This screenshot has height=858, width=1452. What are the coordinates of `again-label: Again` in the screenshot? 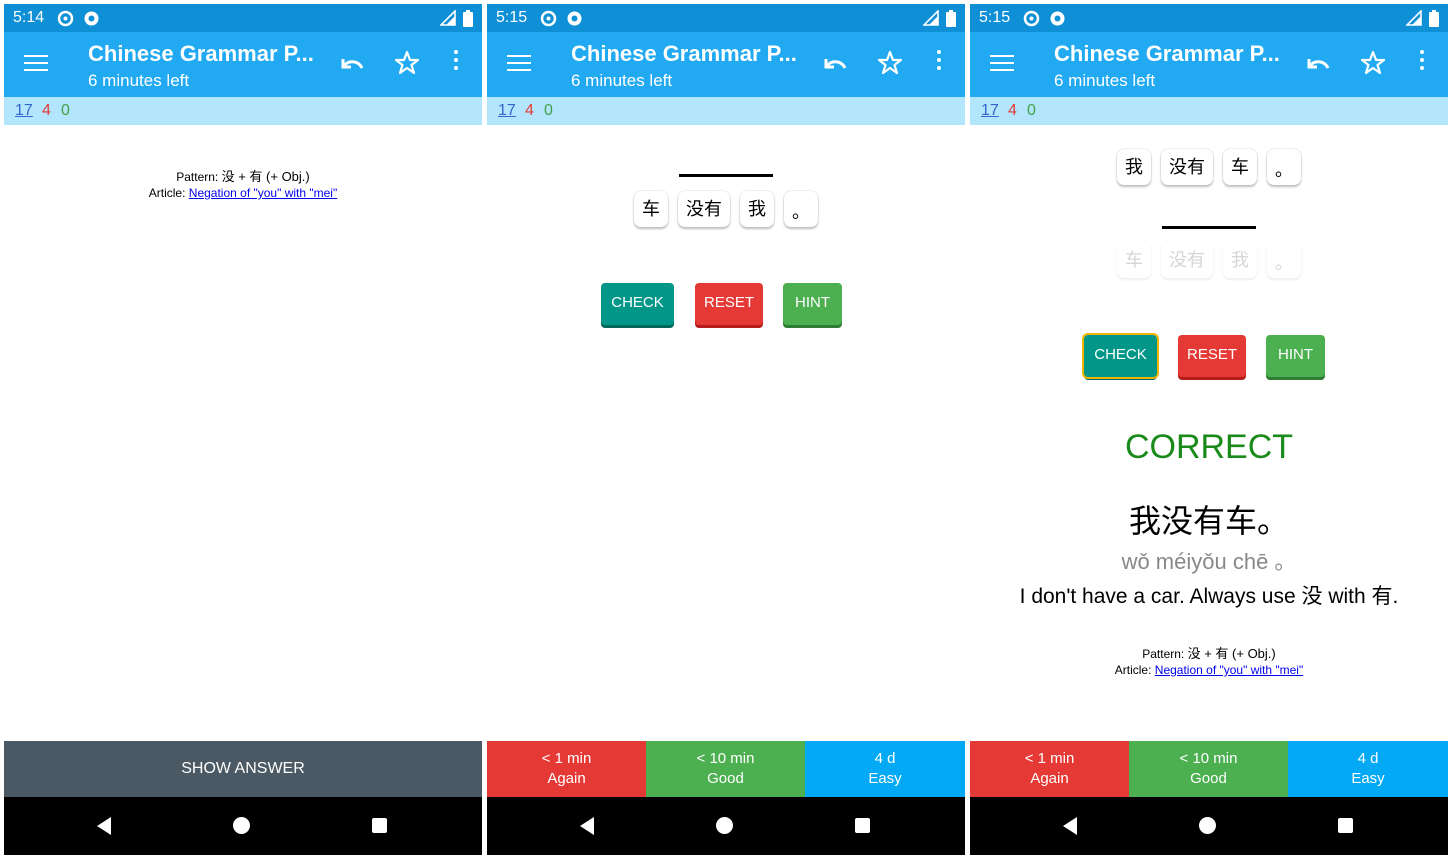 It's located at (1049, 778).